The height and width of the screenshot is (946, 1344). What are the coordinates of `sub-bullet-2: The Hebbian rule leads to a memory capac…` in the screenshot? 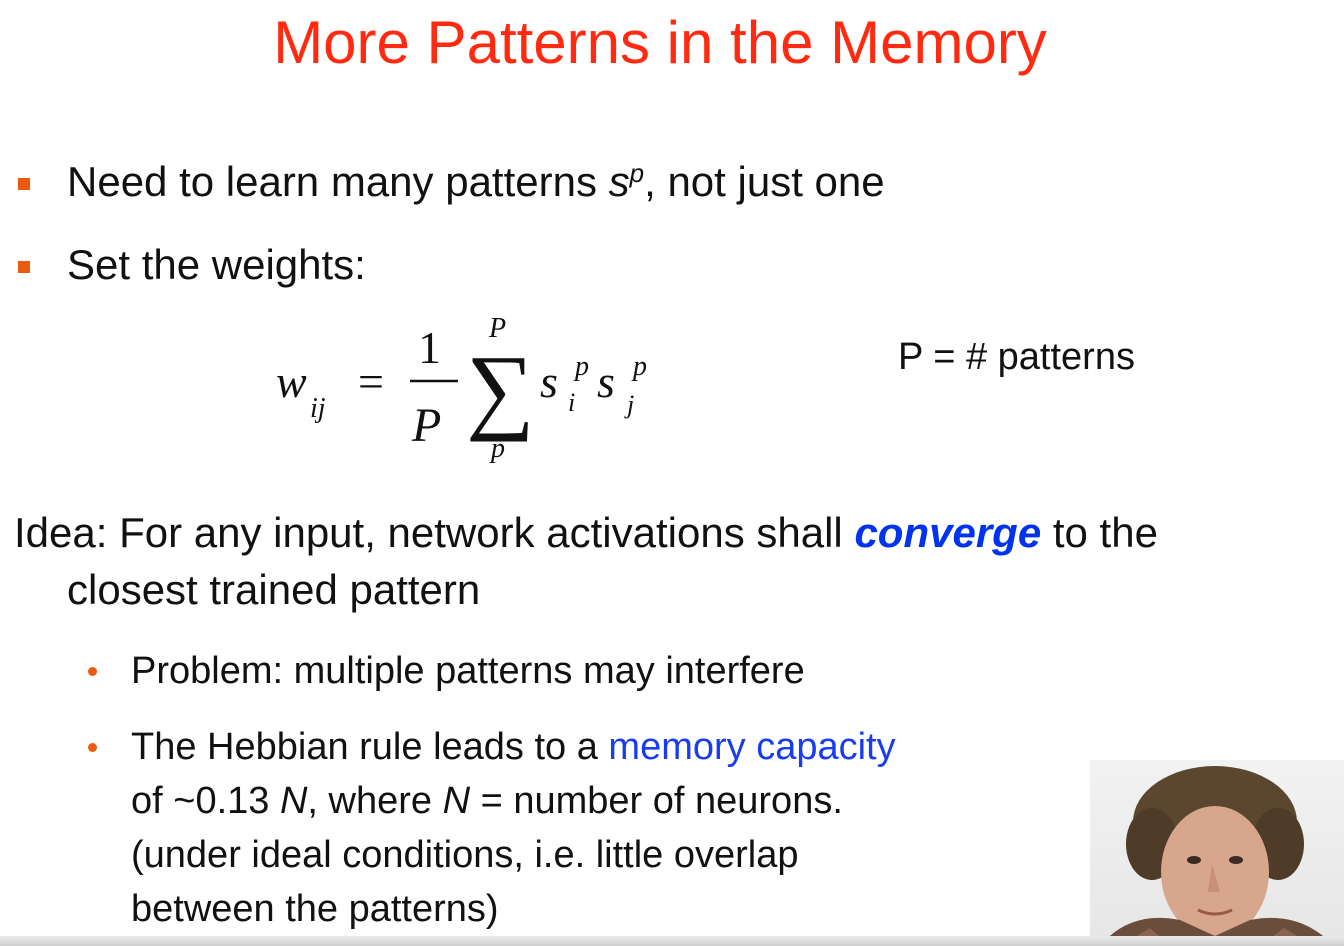 It's located at (513, 828).